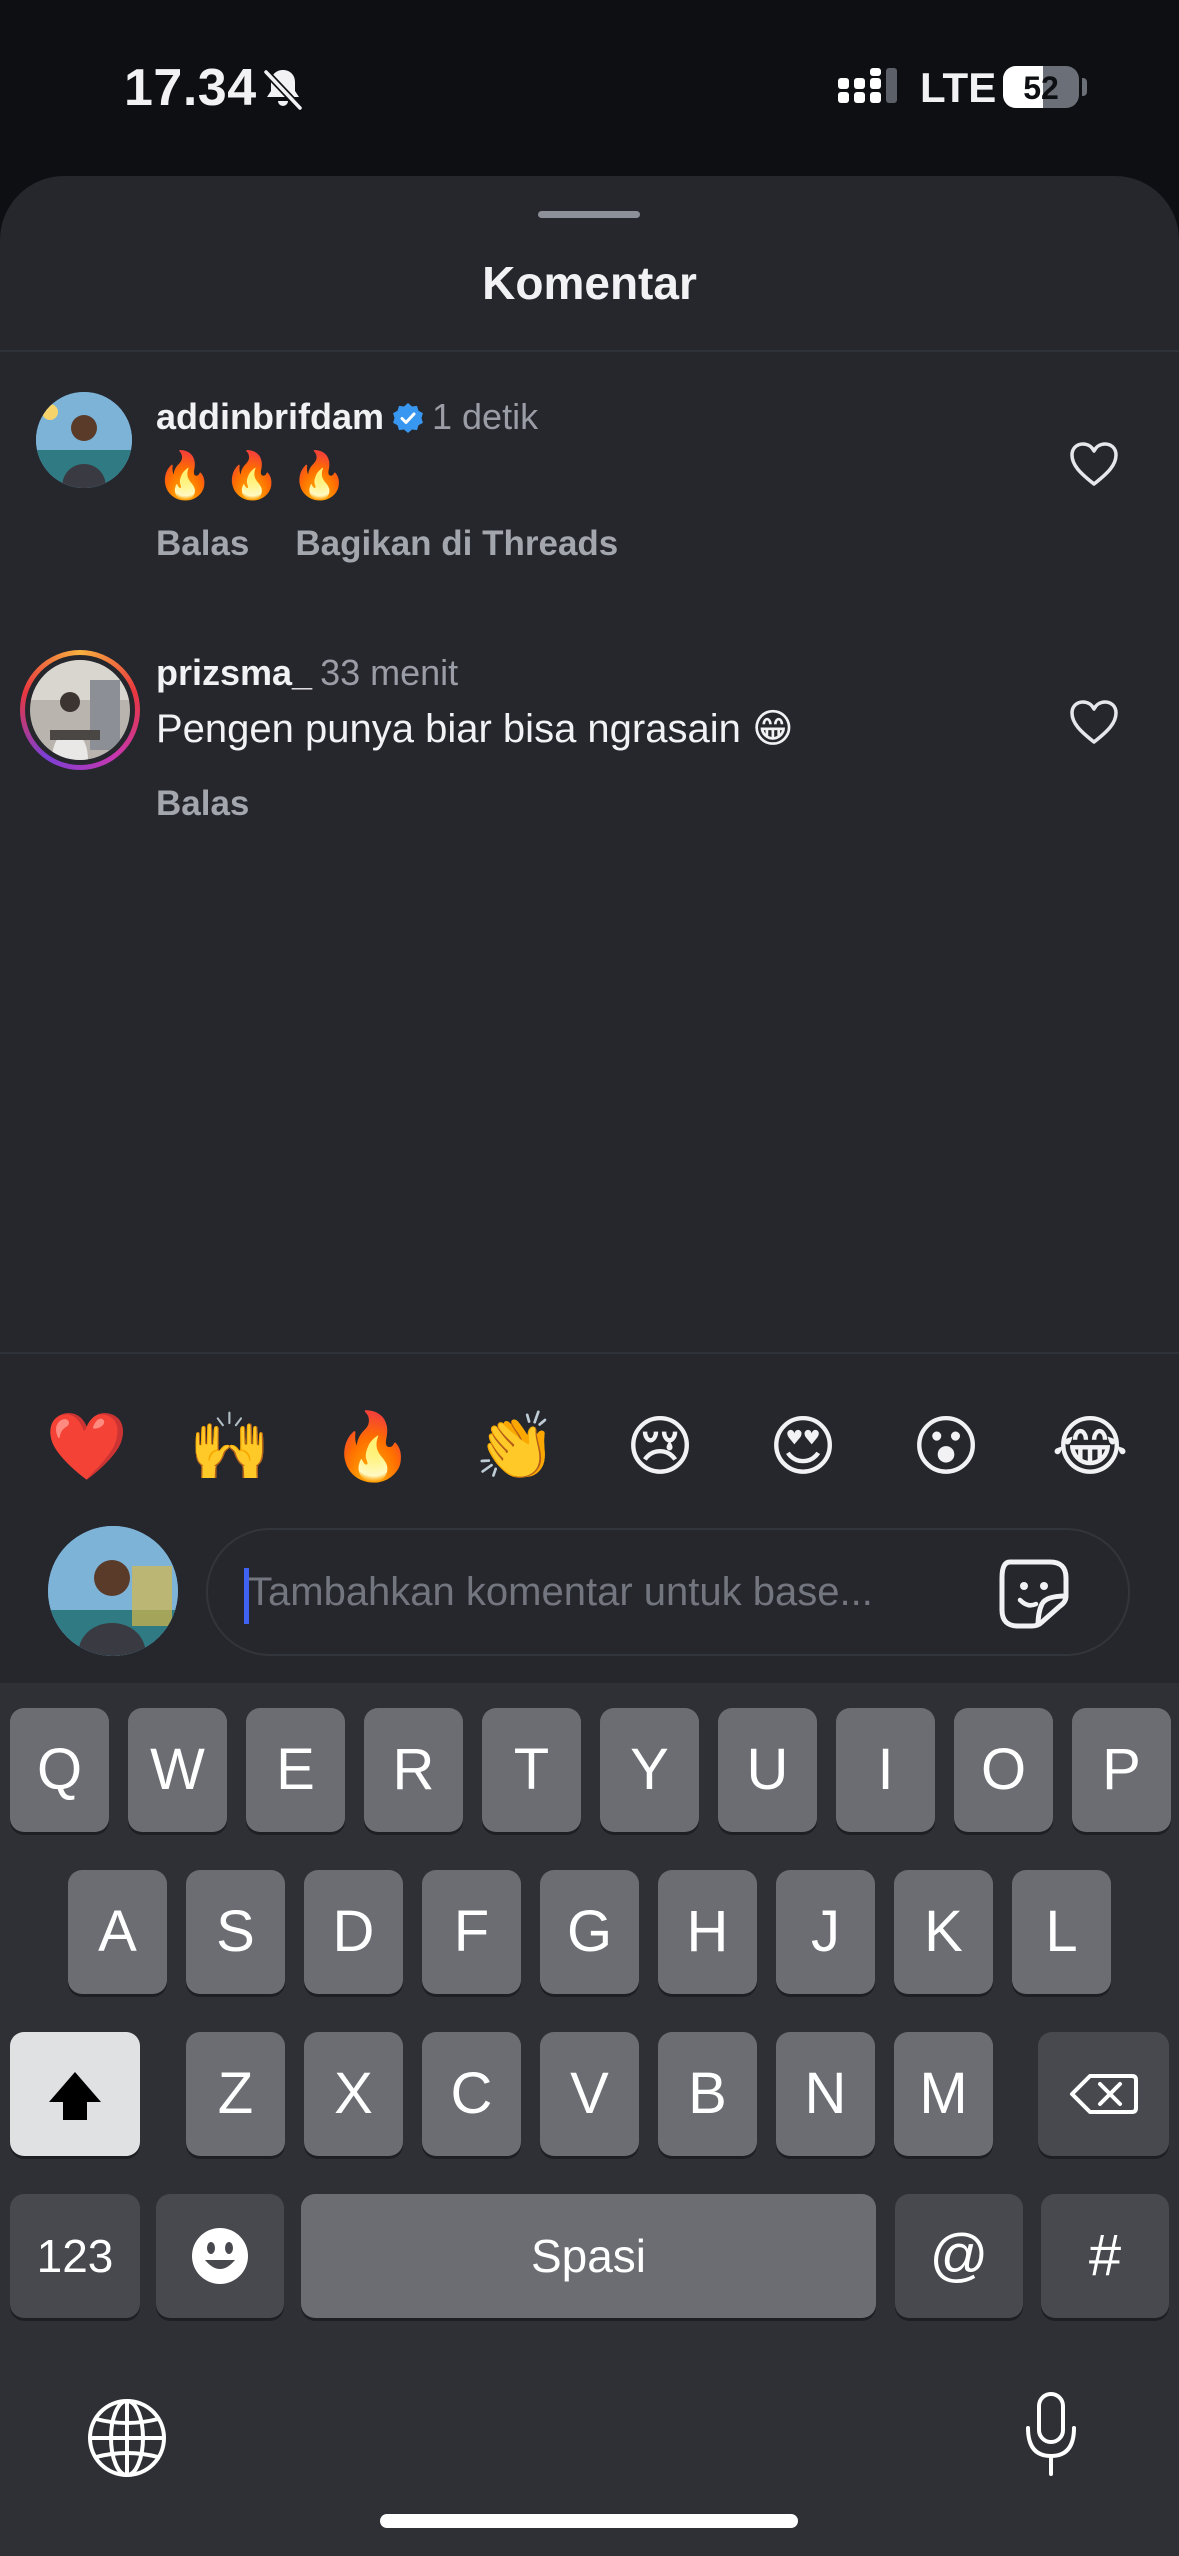 This screenshot has height=2556, width=1179. I want to click on battery-cap, so click(1084, 87).